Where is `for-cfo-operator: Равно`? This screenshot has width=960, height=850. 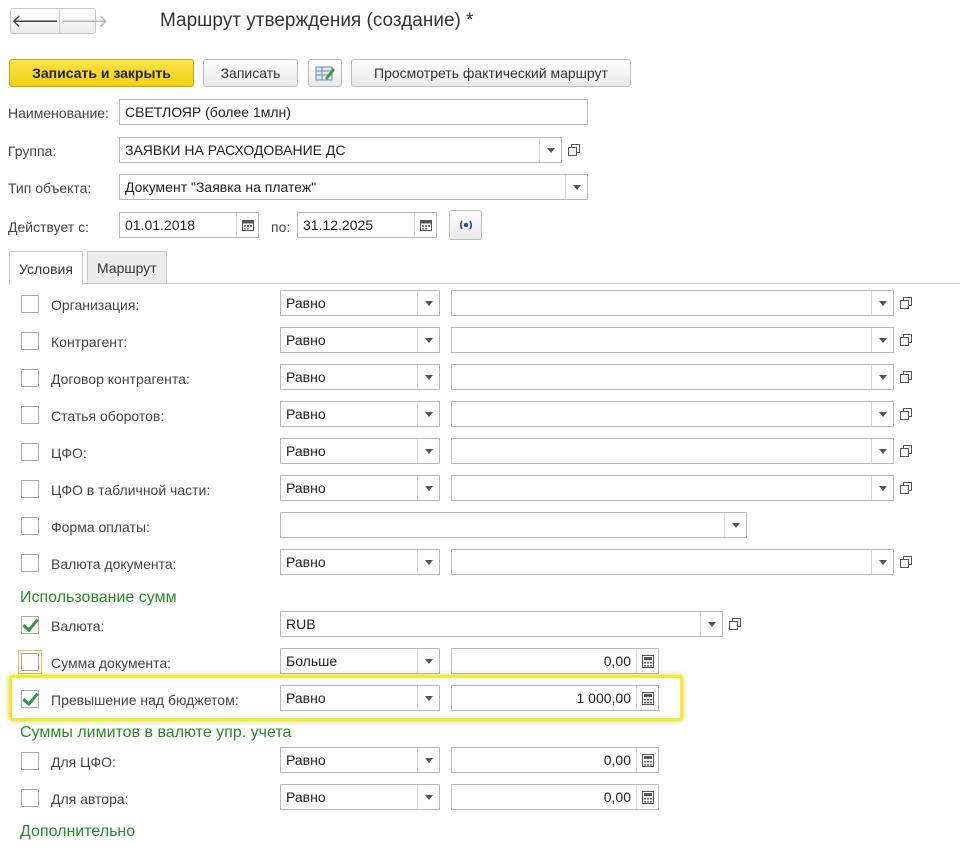 for-cfo-operator: Равно is located at coordinates (360, 760).